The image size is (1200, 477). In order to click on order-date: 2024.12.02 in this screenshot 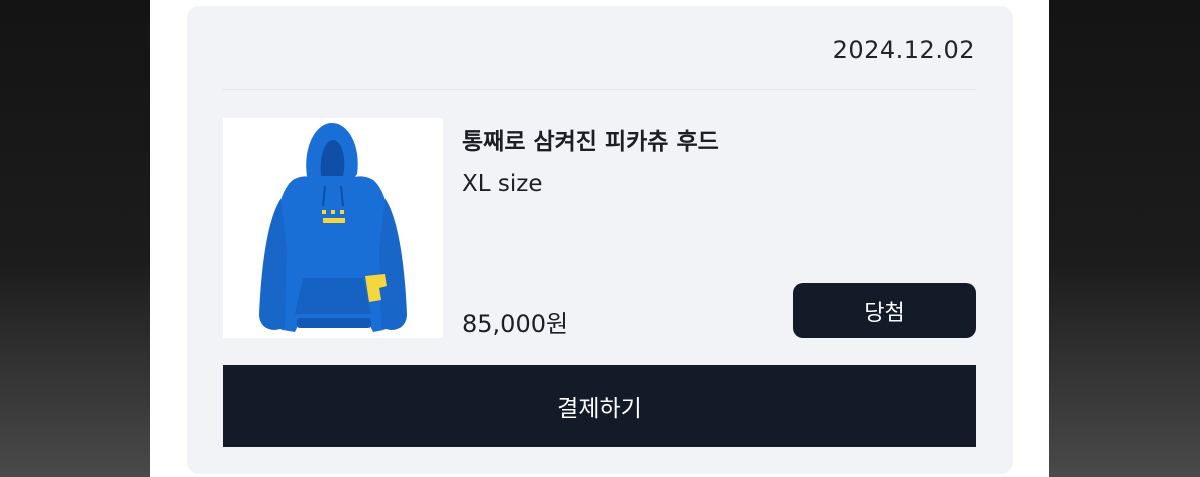, I will do `click(903, 50)`.